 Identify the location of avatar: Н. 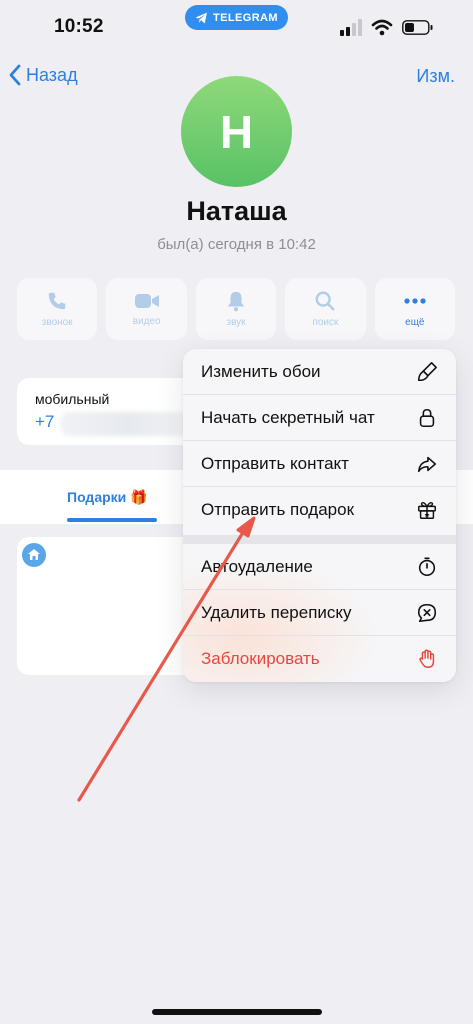
(236, 131).